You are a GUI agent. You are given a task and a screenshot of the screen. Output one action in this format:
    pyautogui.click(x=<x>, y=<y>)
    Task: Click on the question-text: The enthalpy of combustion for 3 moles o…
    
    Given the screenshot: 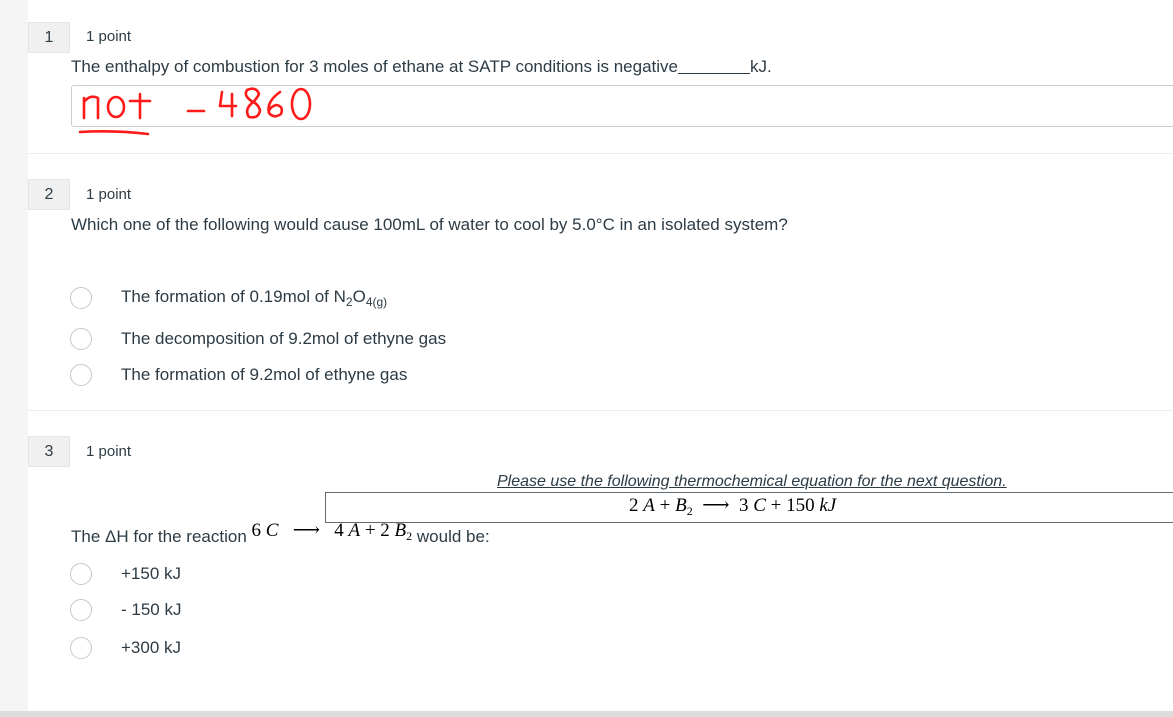 What is the action you would take?
    pyautogui.click(x=421, y=67)
    